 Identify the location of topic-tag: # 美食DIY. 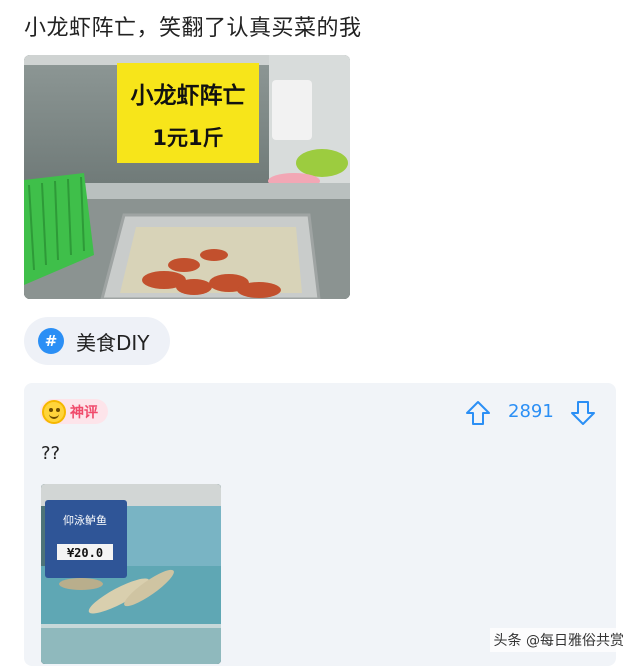
(97, 341).